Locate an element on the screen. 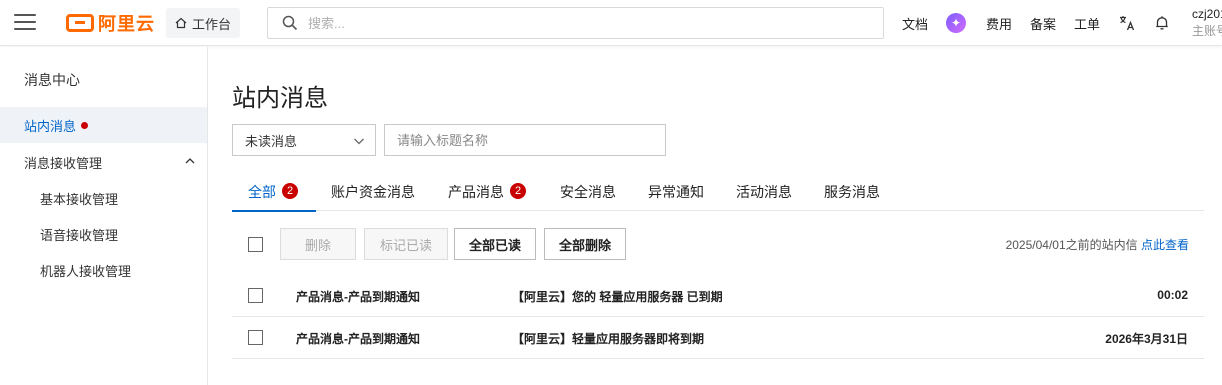 This screenshot has height=385, width=1222. table-row: 产品消息-产品到期通知 【阿里云】您的 轻量应用服务器 已到期 00:02 is located at coordinates (718, 296).